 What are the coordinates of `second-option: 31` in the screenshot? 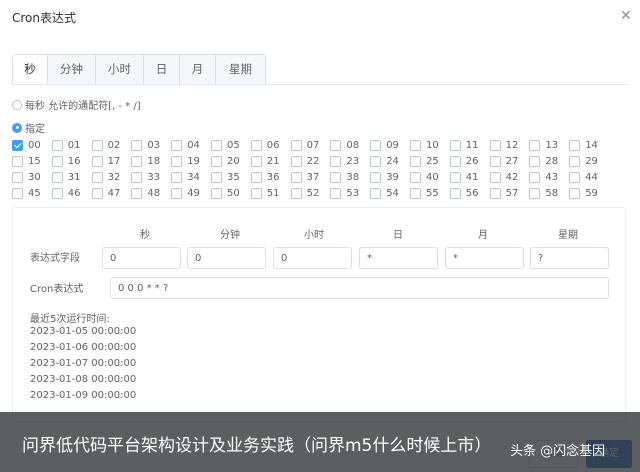 It's located at (71, 177).